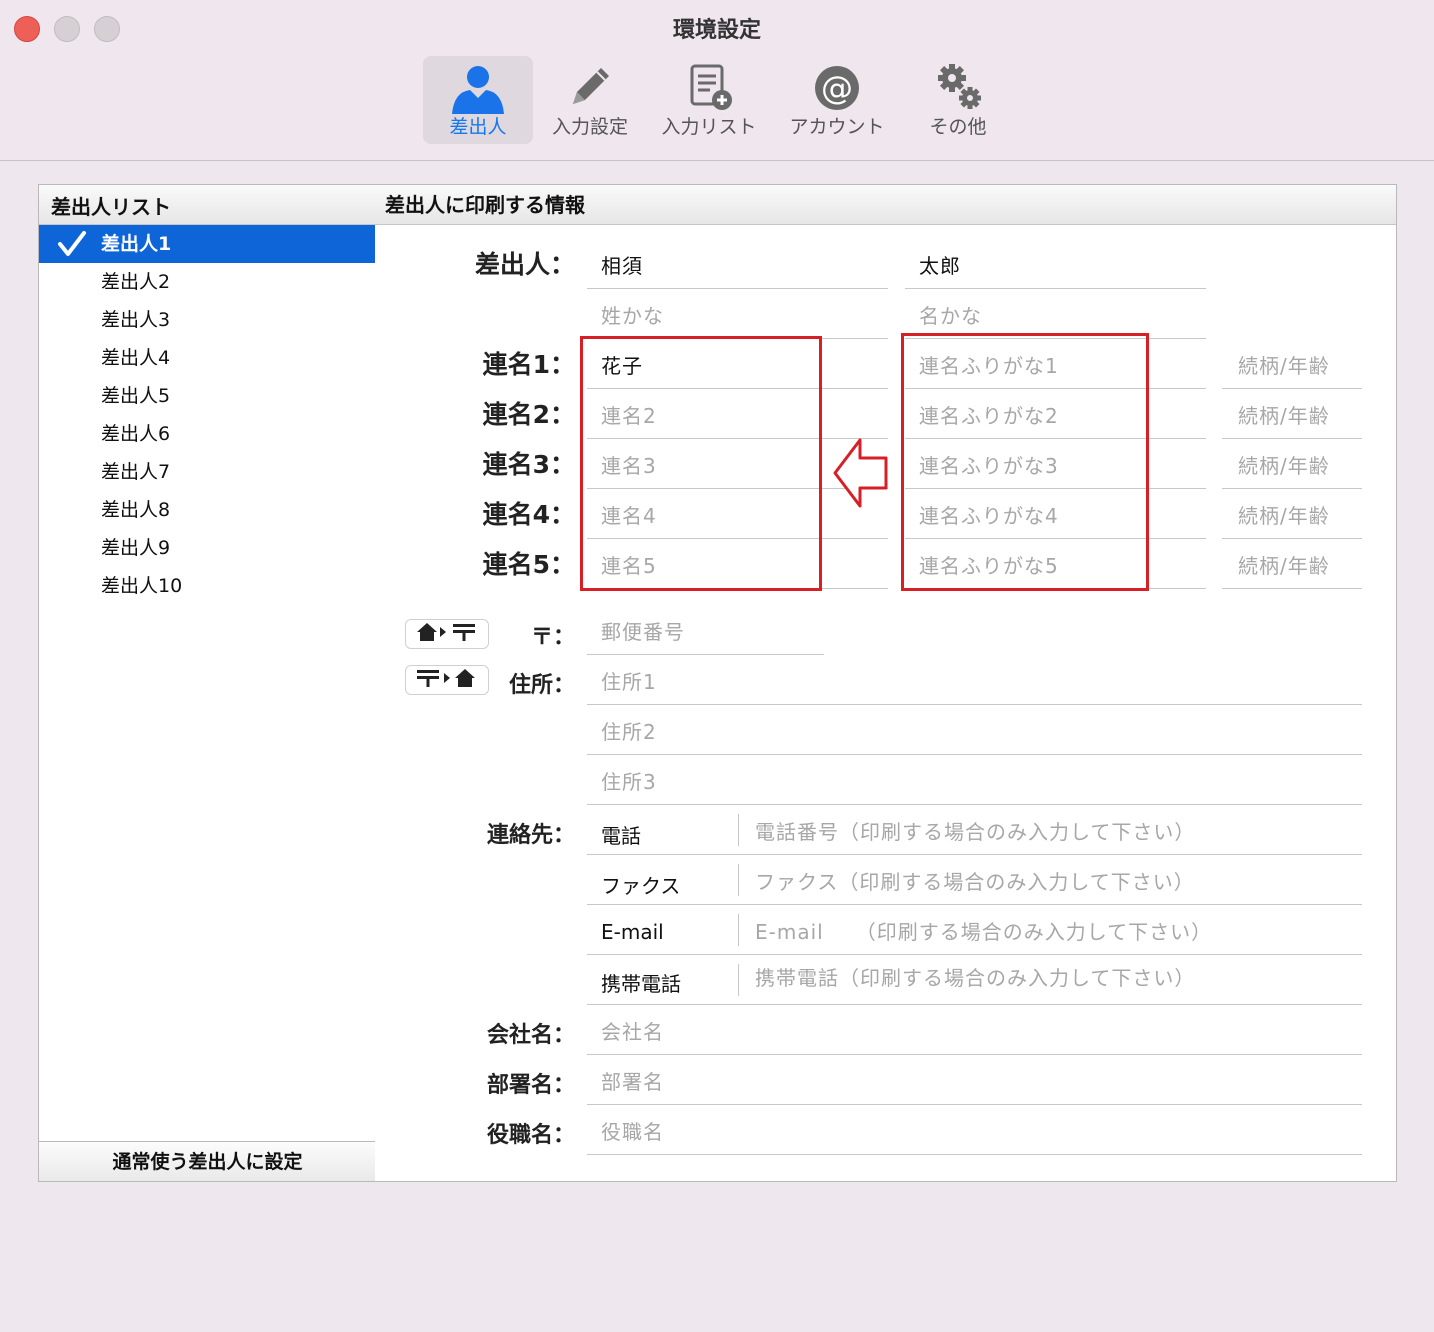  I want to click on set-default-sender-button: 通常使う差出人に設定, so click(207, 1161).